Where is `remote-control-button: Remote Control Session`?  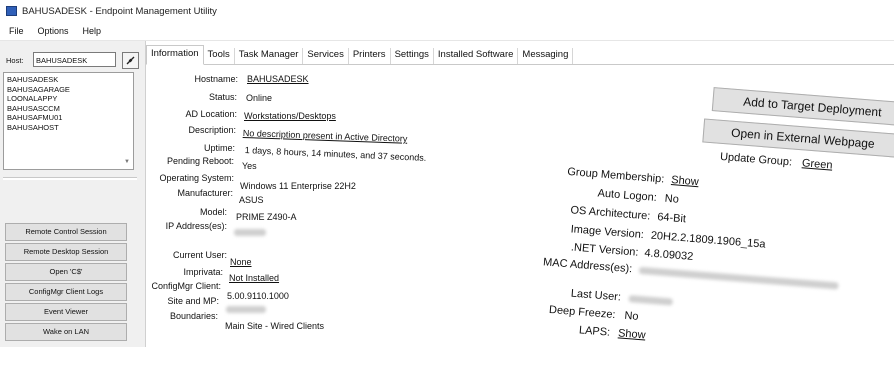 remote-control-button: Remote Control Session is located at coordinates (66, 232).